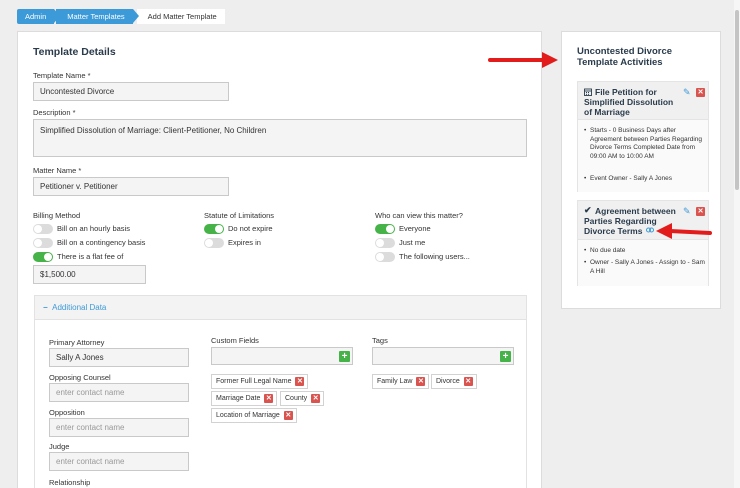  What do you see at coordinates (385, 257) in the screenshot?
I see `visibility-users-toggle` at bounding box center [385, 257].